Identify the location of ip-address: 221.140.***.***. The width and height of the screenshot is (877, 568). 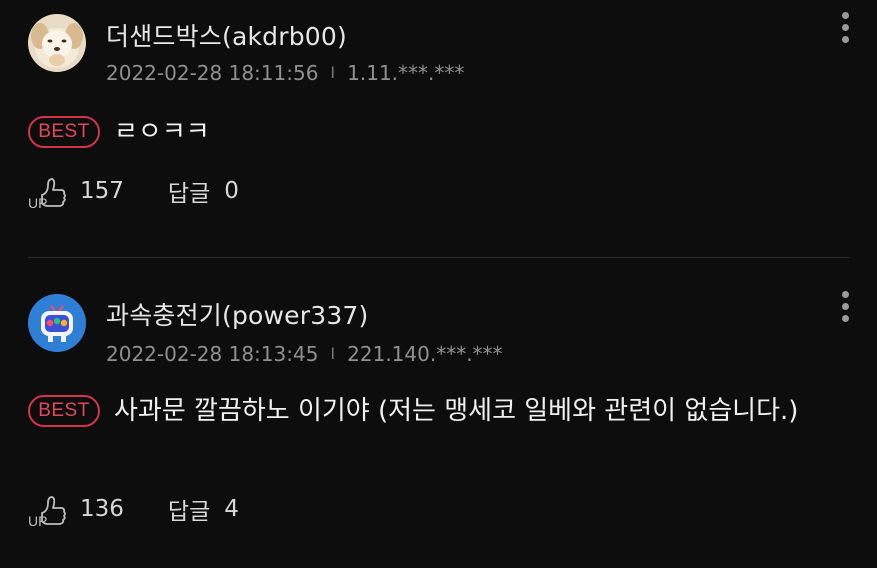
(425, 354).